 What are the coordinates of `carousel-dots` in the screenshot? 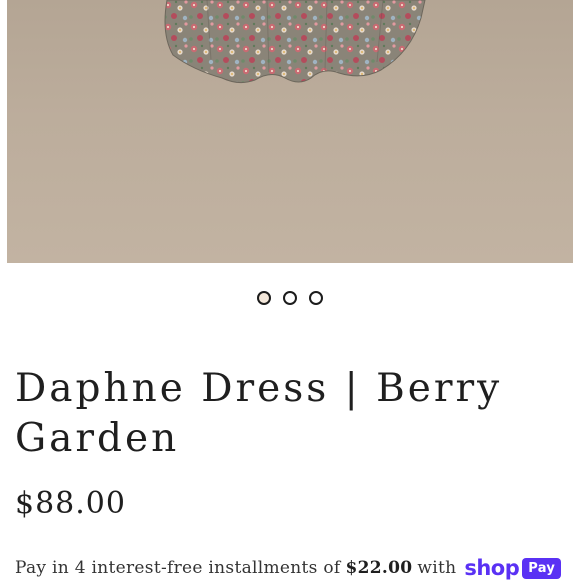 It's located at (290, 300).